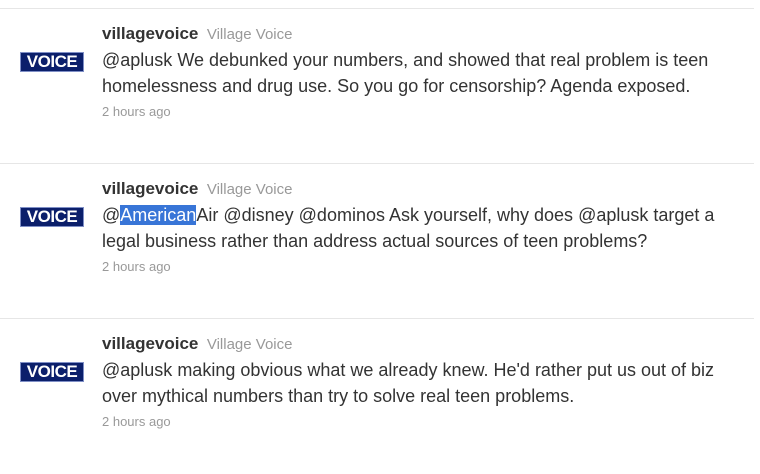  I want to click on mention-link: @disney, so click(258, 215).